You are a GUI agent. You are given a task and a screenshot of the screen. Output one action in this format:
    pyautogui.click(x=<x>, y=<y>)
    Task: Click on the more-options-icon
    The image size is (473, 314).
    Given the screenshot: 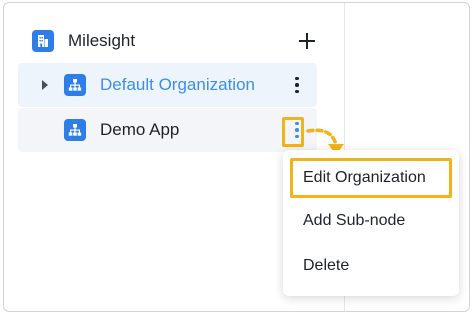 What is the action you would take?
    pyautogui.click(x=297, y=85)
    